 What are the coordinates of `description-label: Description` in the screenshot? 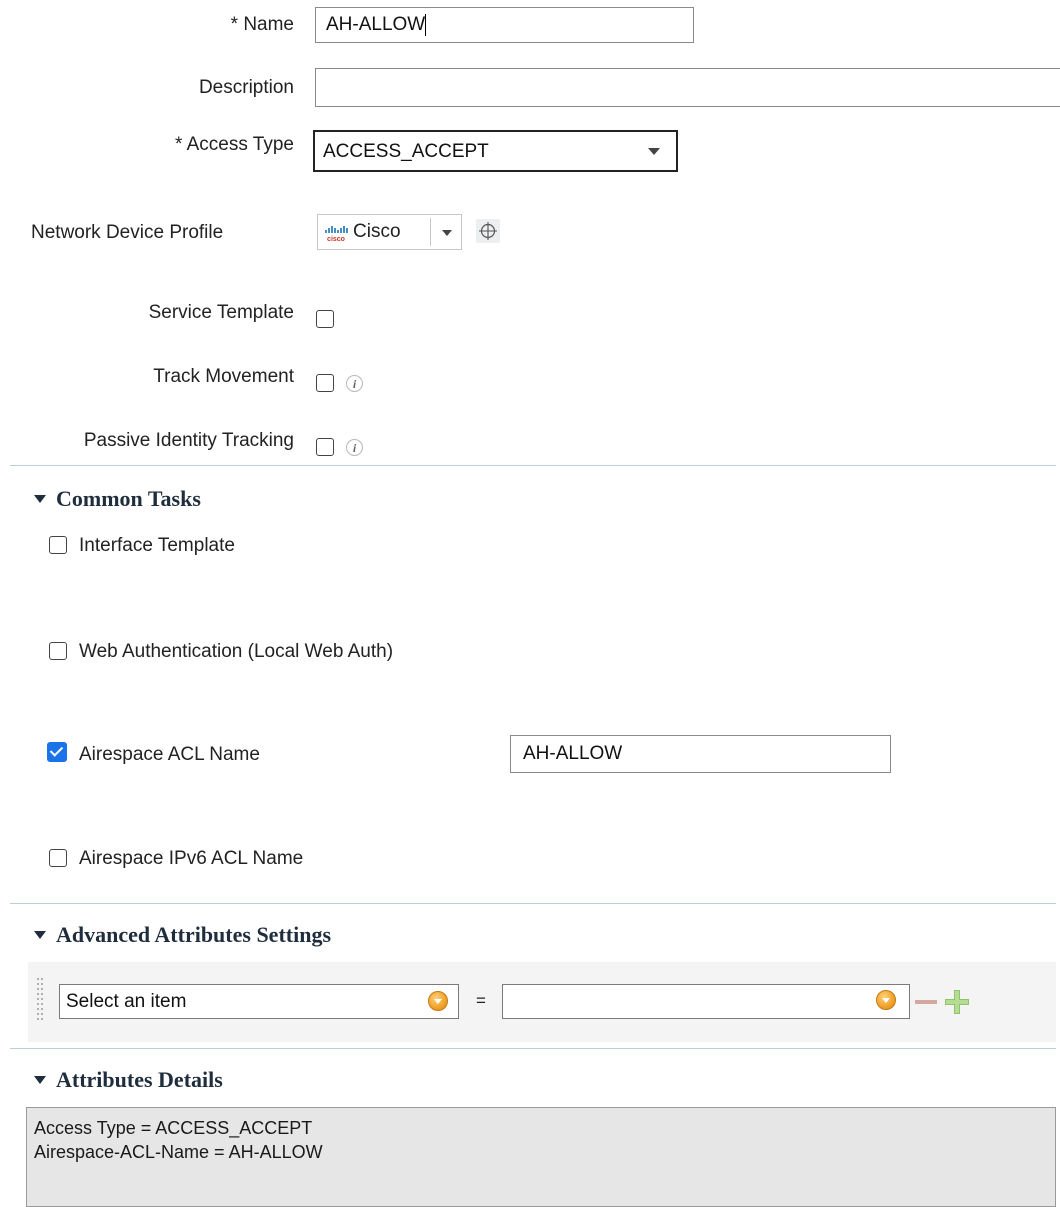 It's located at (246, 87).